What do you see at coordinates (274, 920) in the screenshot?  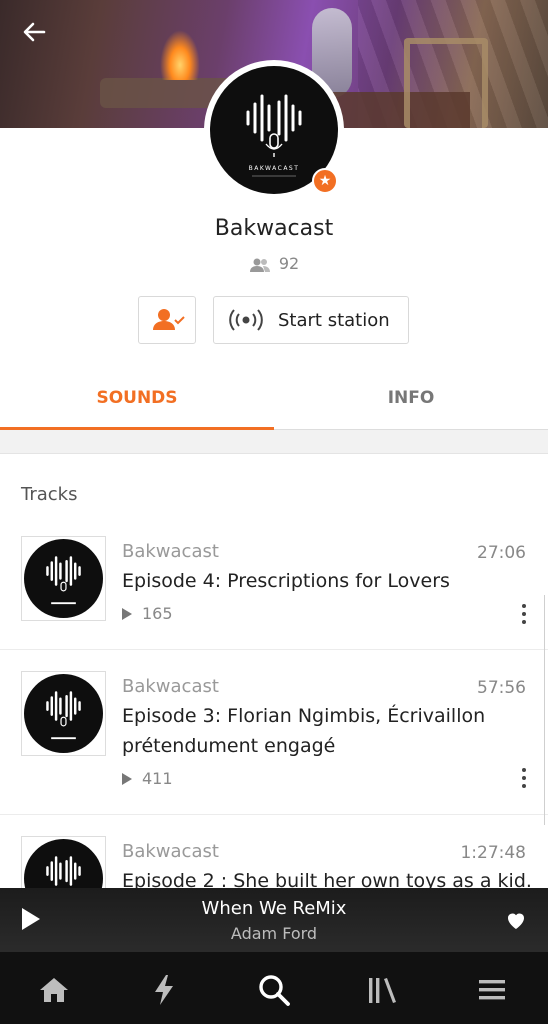 I see `mini-player: When We ReMix Adam Ford` at bounding box center [274, 920].